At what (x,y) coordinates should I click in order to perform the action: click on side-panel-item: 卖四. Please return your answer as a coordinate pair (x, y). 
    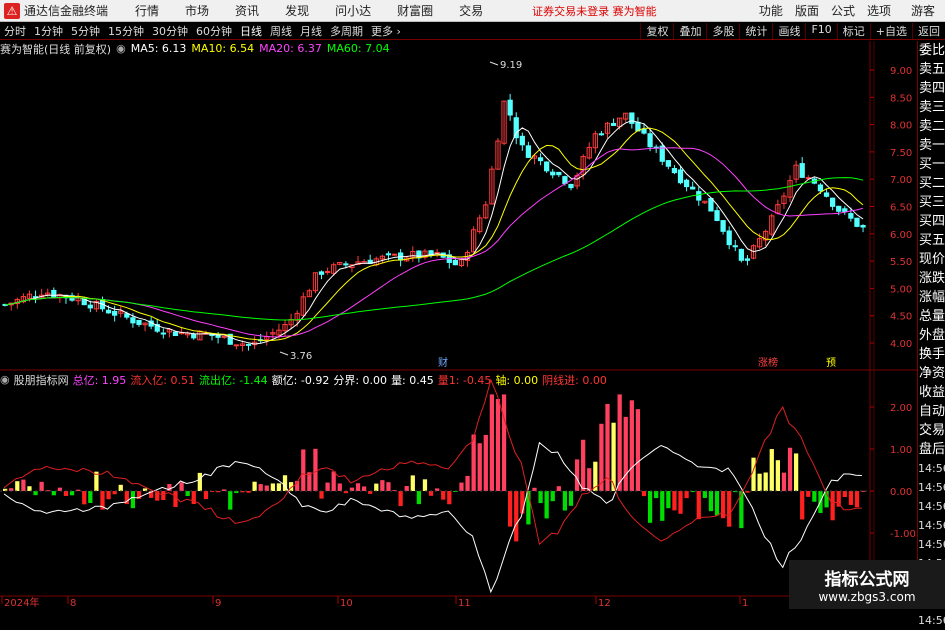
    Looking at the image, I should click on (931, 88).